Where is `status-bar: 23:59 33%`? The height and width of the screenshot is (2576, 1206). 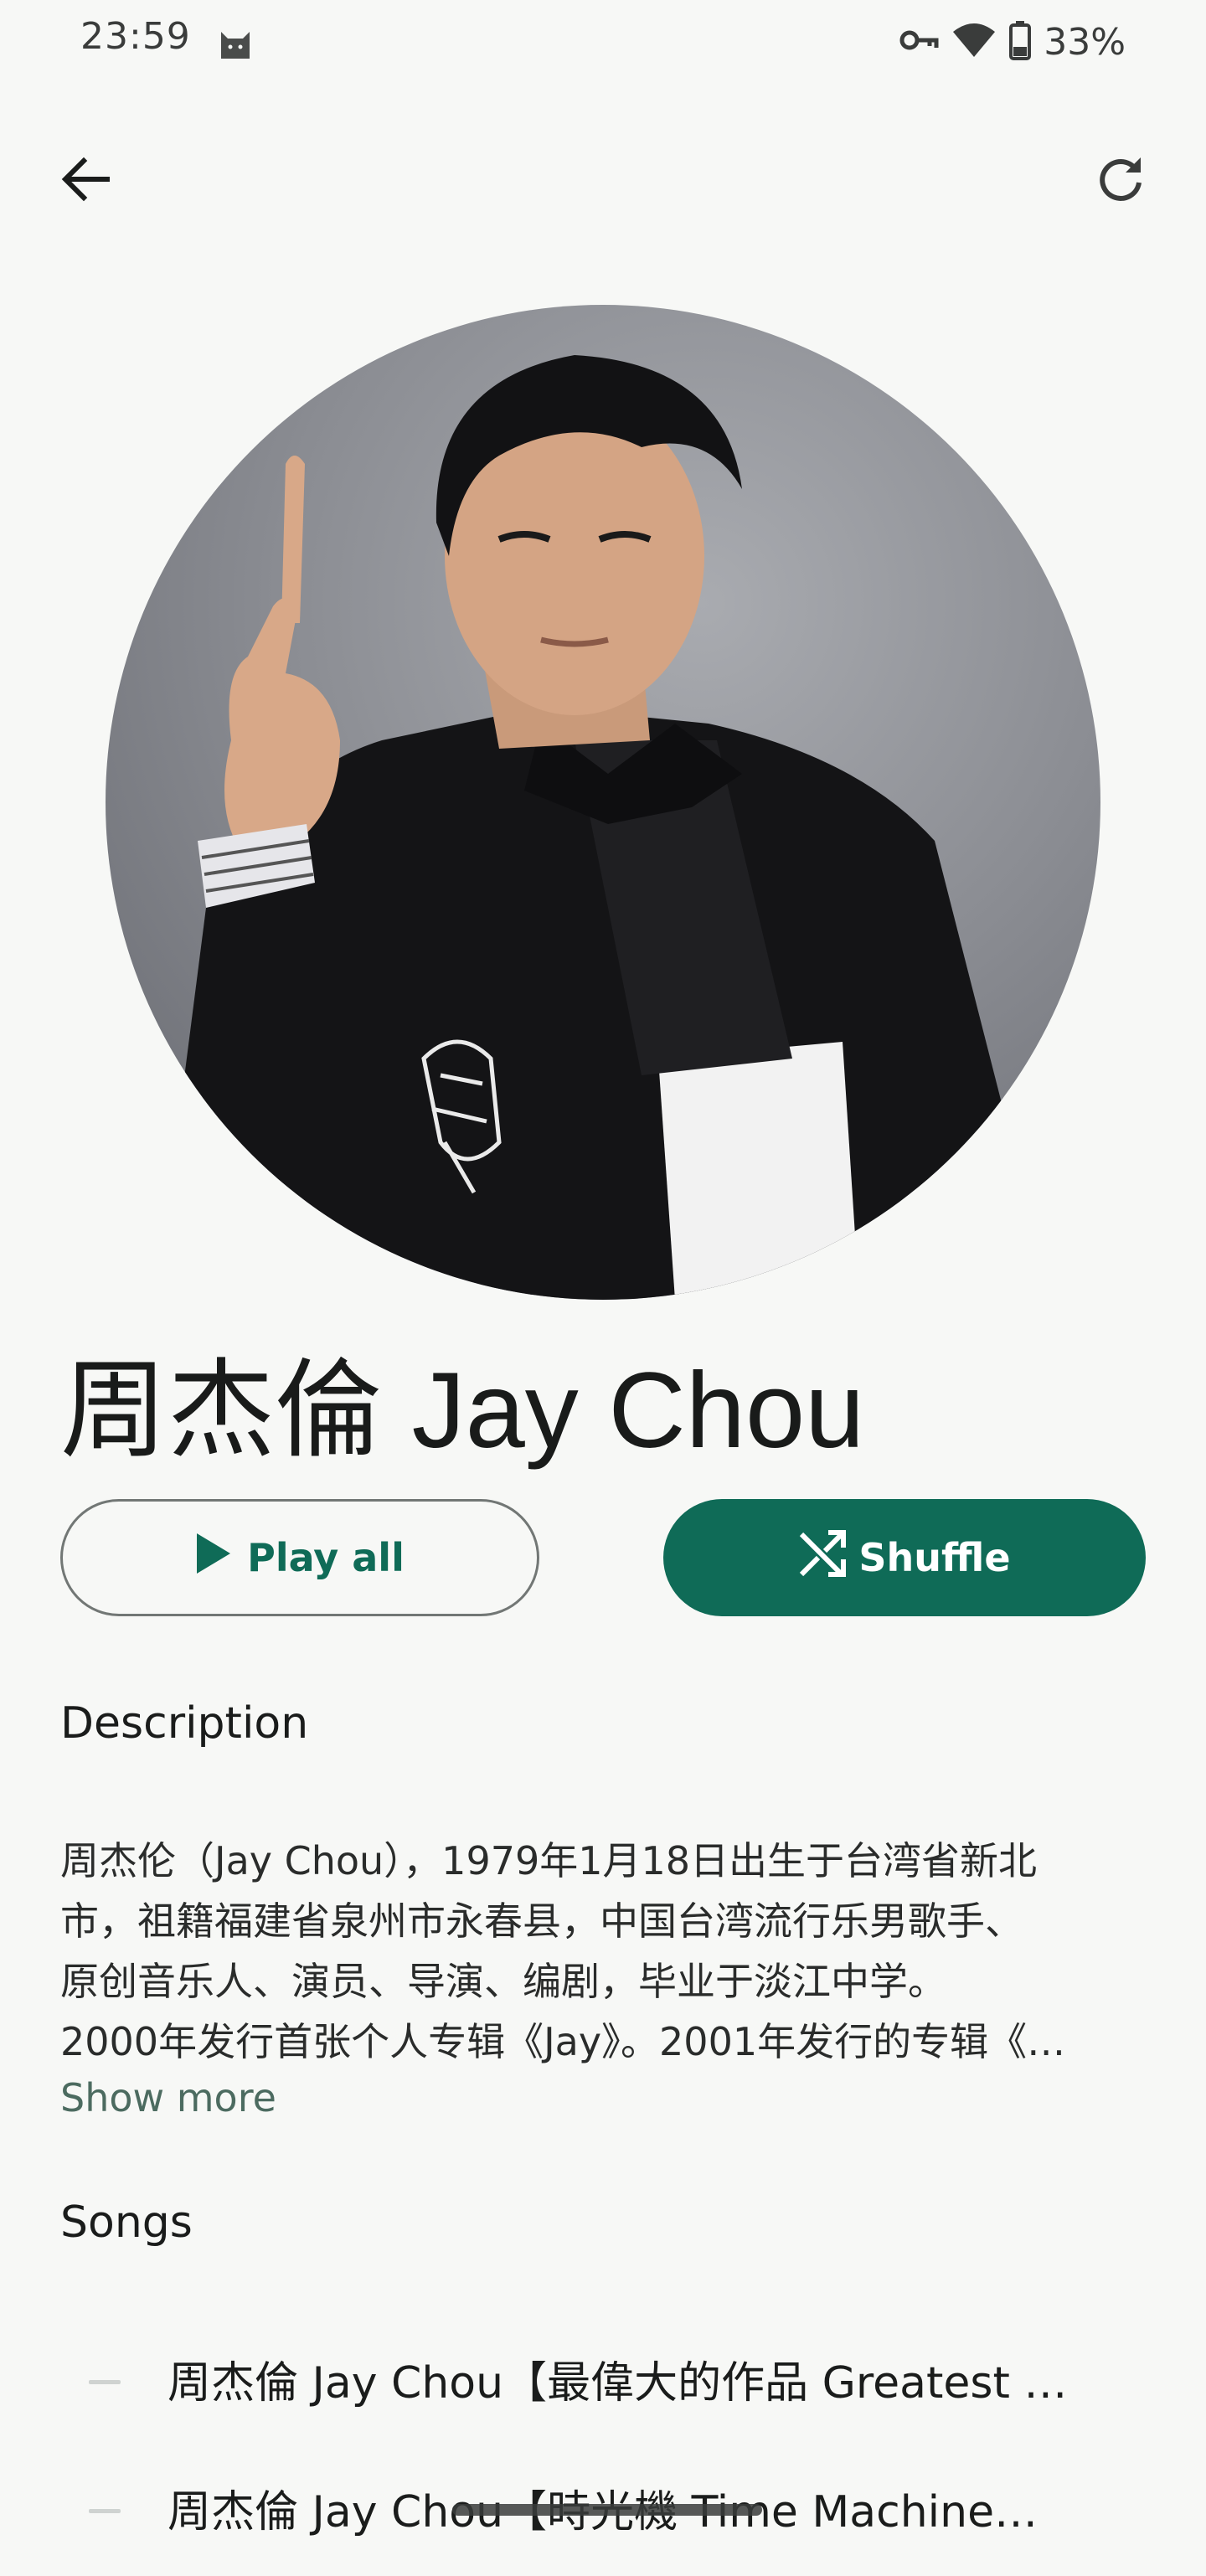
status-bar: 23:59 33% is located at coordinates (603, 42).